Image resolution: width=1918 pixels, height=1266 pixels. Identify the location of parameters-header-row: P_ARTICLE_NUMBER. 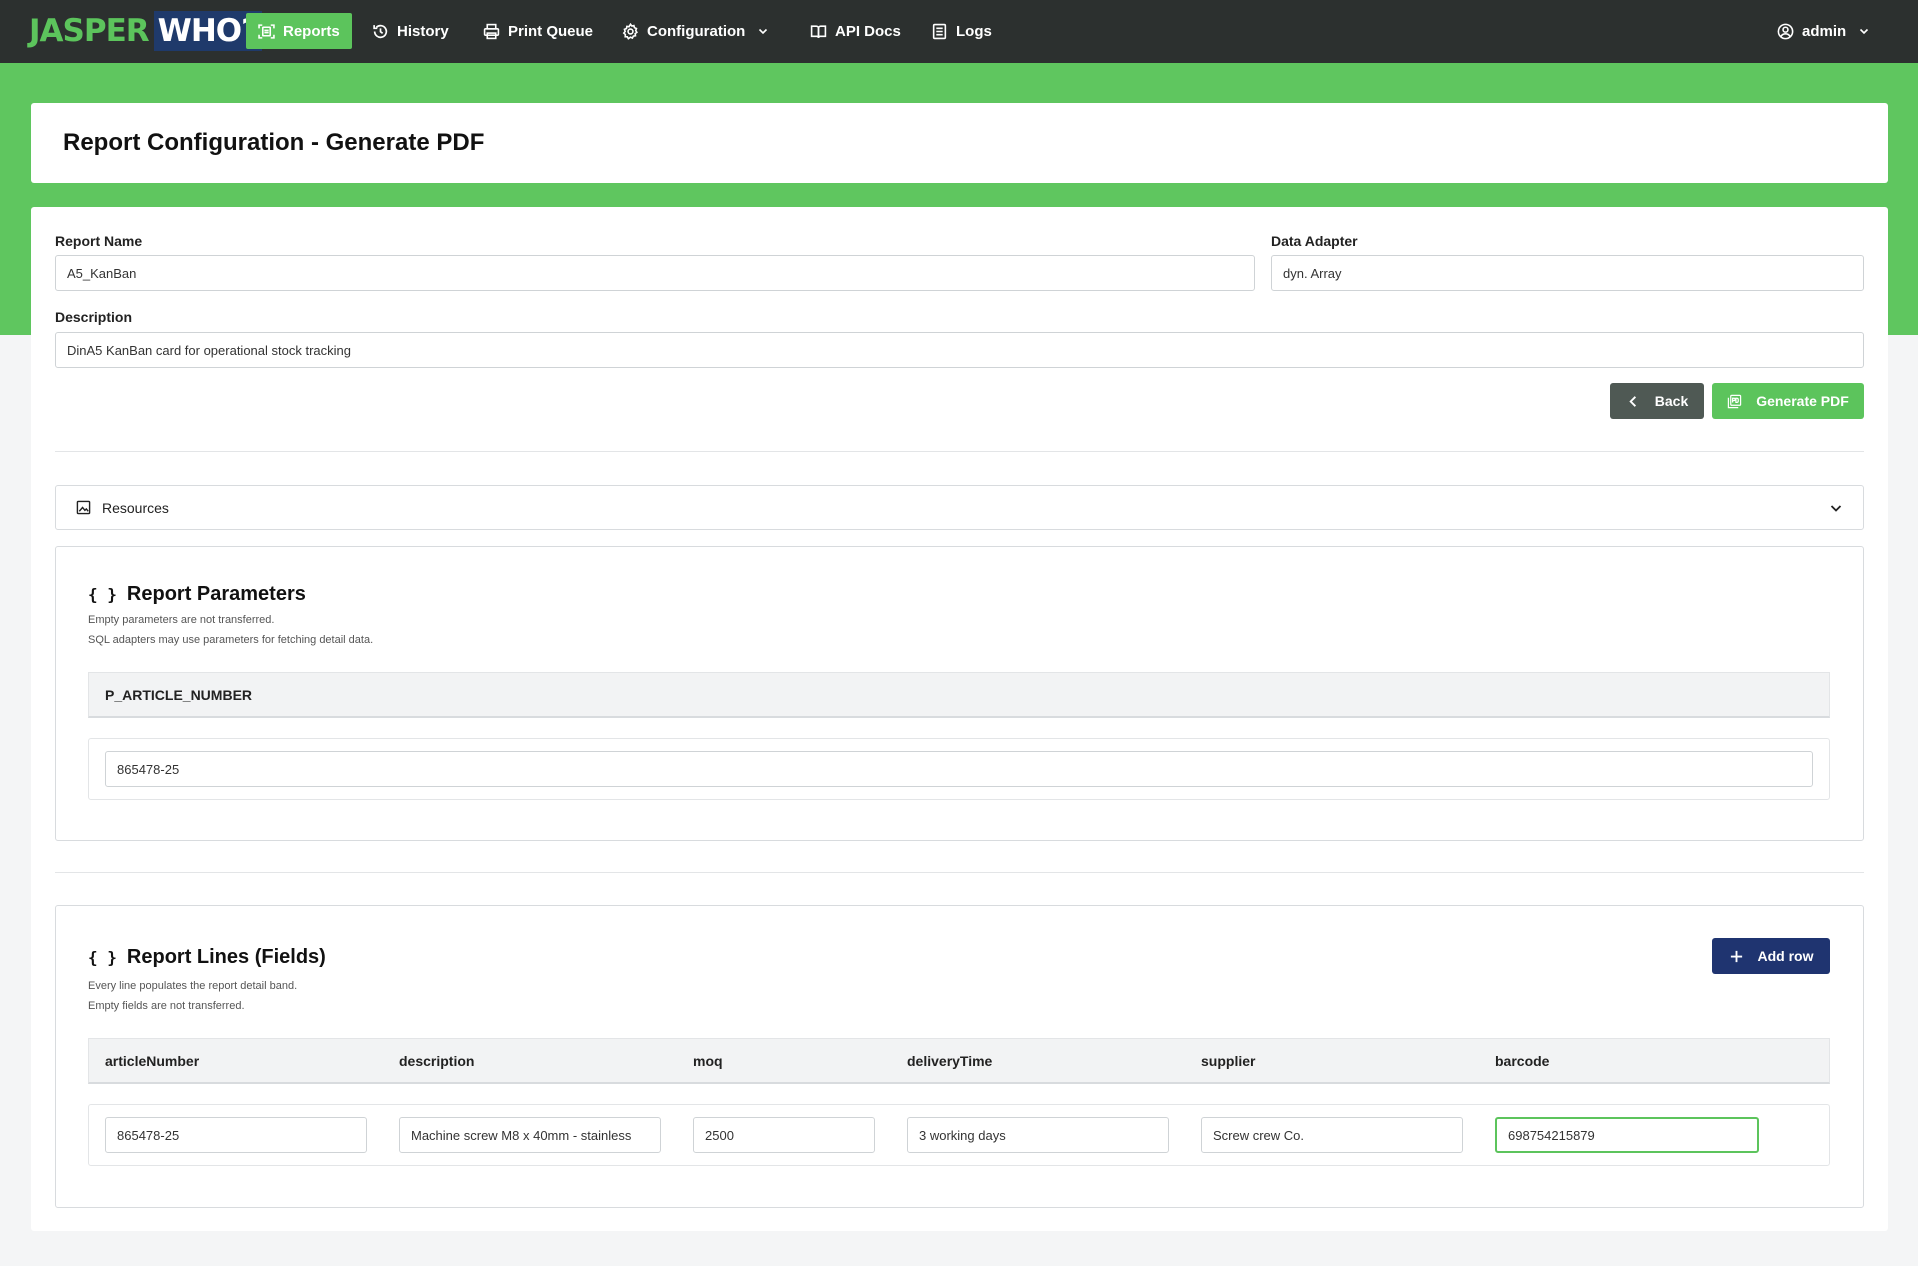
(959, 695).